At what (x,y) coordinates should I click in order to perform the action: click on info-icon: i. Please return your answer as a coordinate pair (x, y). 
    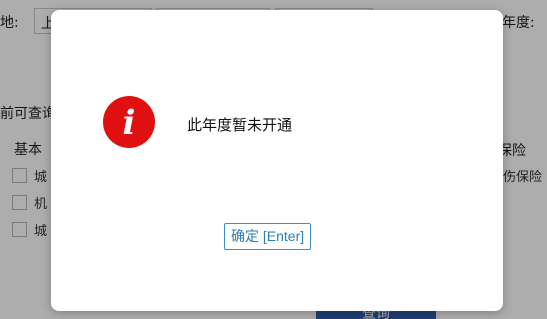
    Looking at the image, I should click on (129, 122).